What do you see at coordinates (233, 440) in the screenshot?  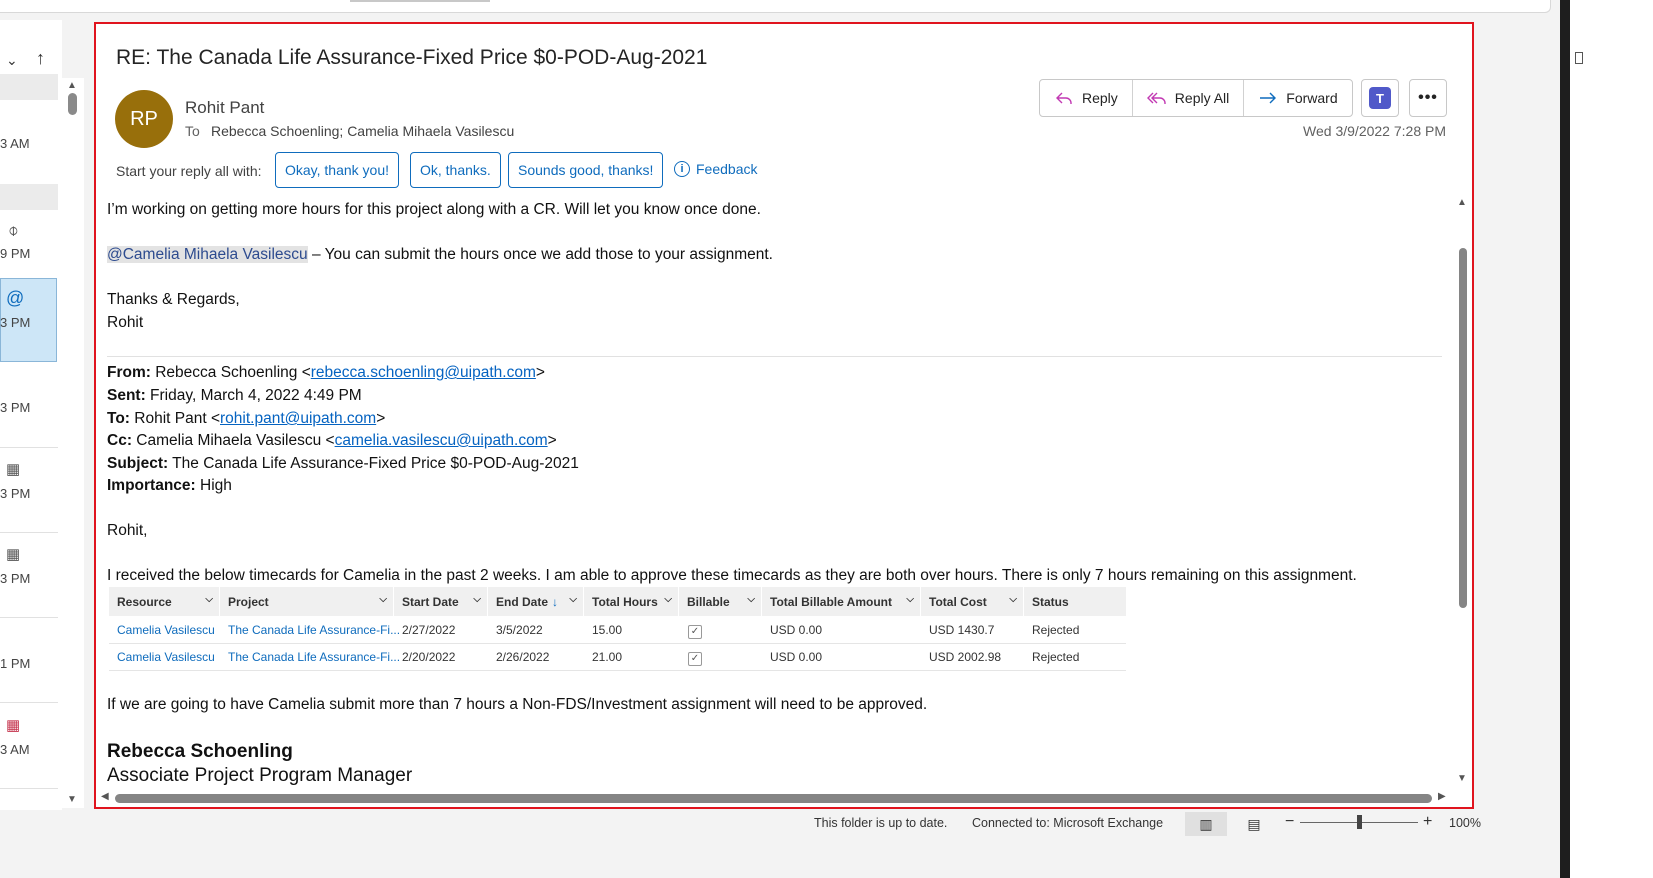 I see `header-value: Camelia Mihaela Vasilescu <` at bounding box center [233, 440].